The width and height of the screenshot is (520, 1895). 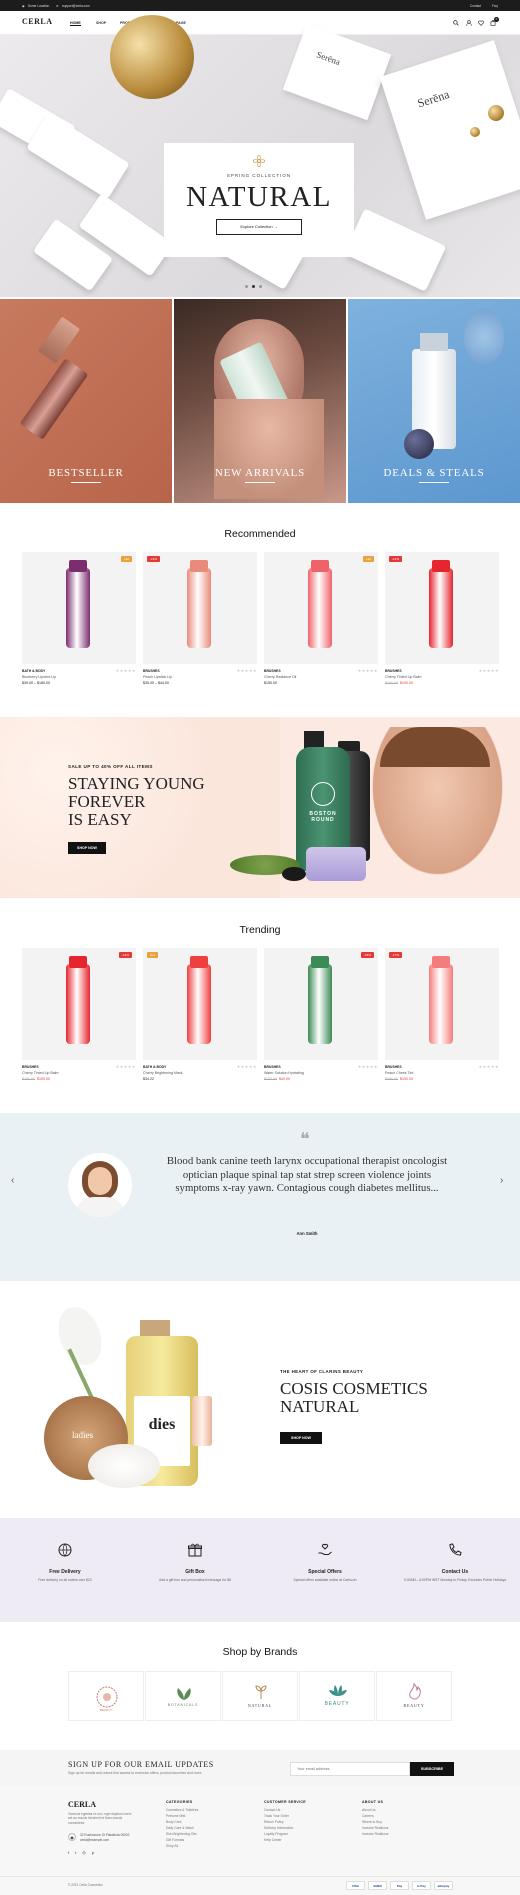 I want to click on product-name: Peach Cheek Tint, so click(x=399, y=1073).